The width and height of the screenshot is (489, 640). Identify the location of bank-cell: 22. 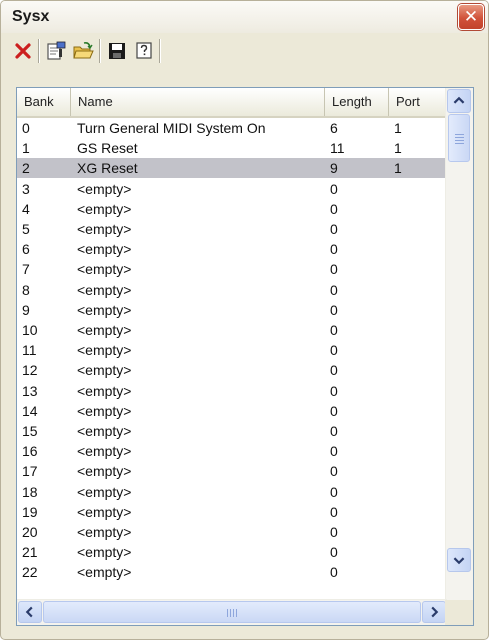
(30, 572).